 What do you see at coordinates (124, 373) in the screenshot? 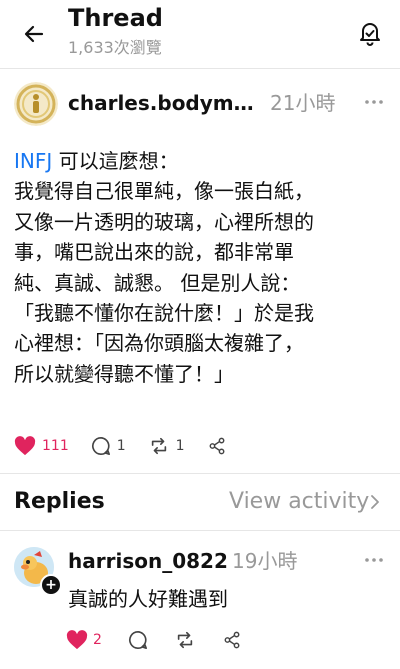
I see `post-line: 所以就變得聽不懂了！」` at bounding box center [124, 373].